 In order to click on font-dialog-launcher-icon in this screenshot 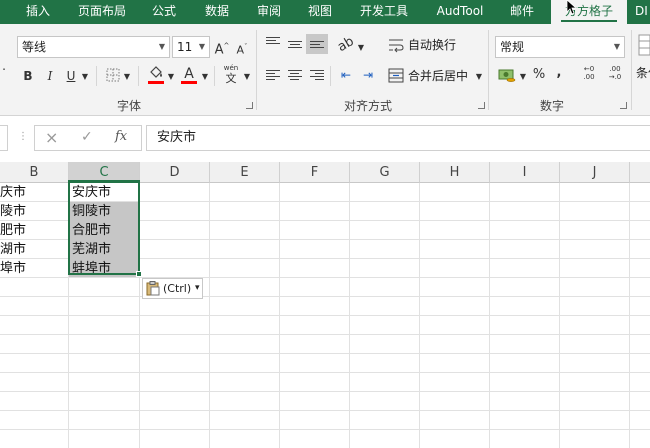, I will do `click(249, 105)`.